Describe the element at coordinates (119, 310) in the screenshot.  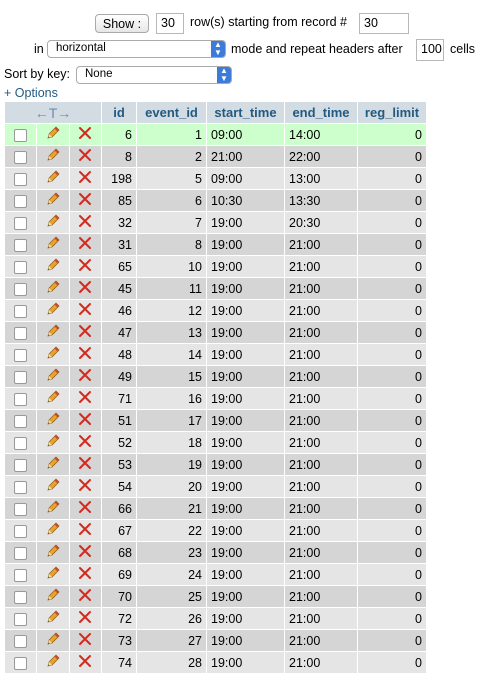
I see `cell-id: 46` at that location.